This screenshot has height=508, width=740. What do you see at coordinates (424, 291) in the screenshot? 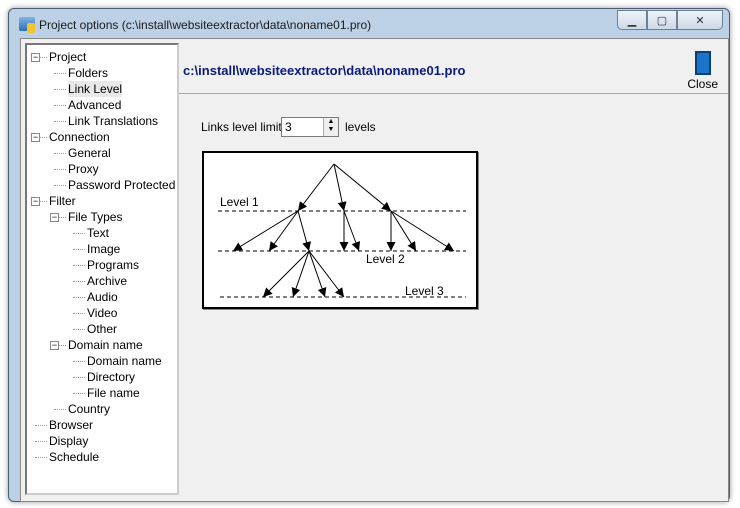
I see `level3-label: Level 3` at bounding box center [424, 291].